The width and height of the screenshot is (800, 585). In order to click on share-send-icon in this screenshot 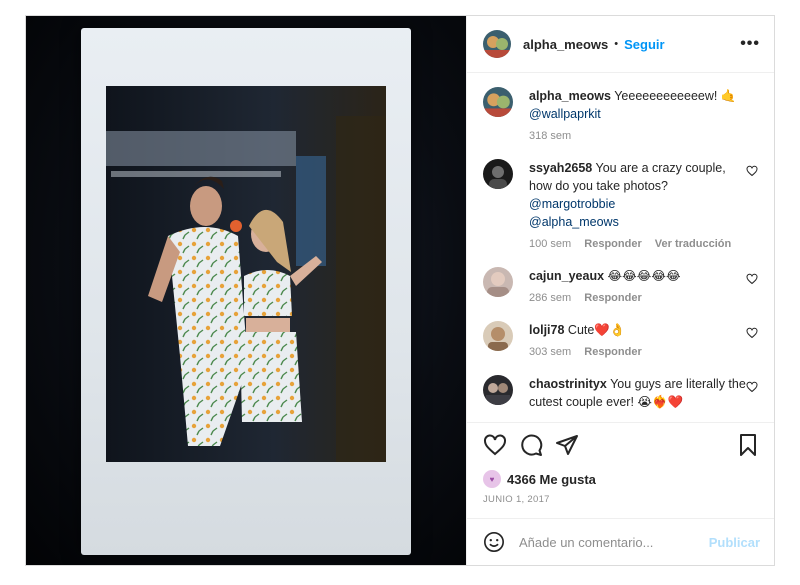, I will do `click(567, 445)`.